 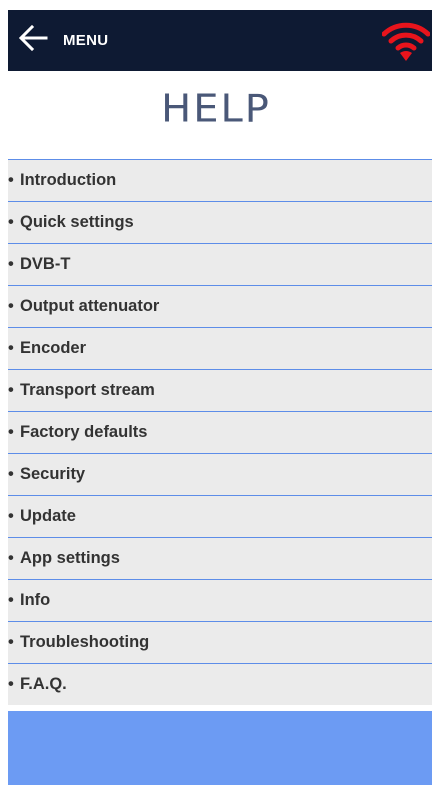 I want to click on help-item: • Info, so click(x=220, y=600).